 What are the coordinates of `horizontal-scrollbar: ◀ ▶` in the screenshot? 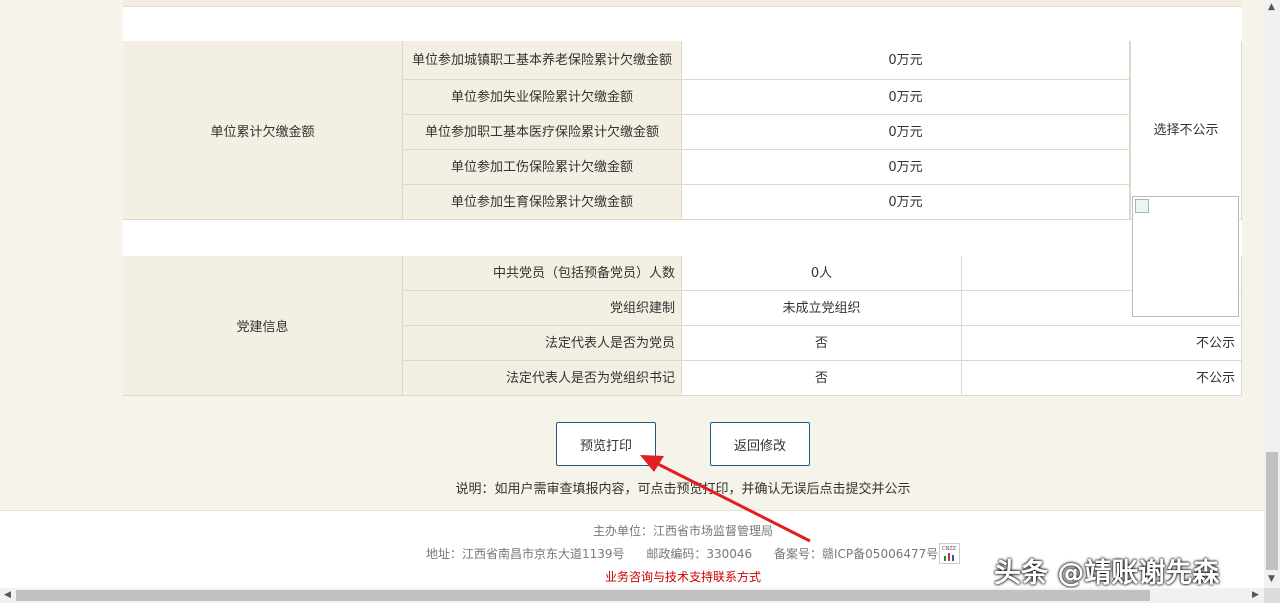 It's located at (632, 595).